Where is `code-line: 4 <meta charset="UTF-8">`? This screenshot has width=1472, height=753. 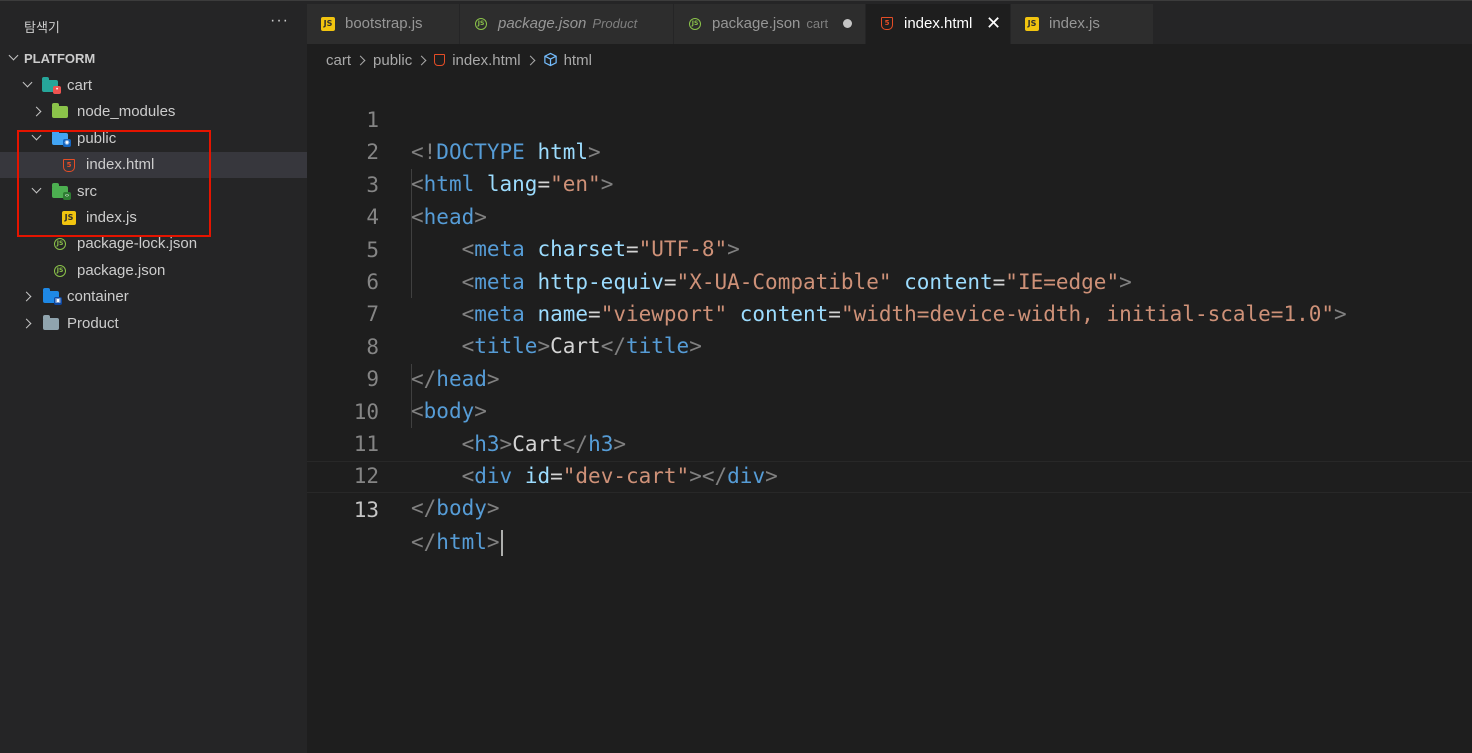
code-line: 4 <meta charset="UTF-8"> is located at coordinates (889, 215).